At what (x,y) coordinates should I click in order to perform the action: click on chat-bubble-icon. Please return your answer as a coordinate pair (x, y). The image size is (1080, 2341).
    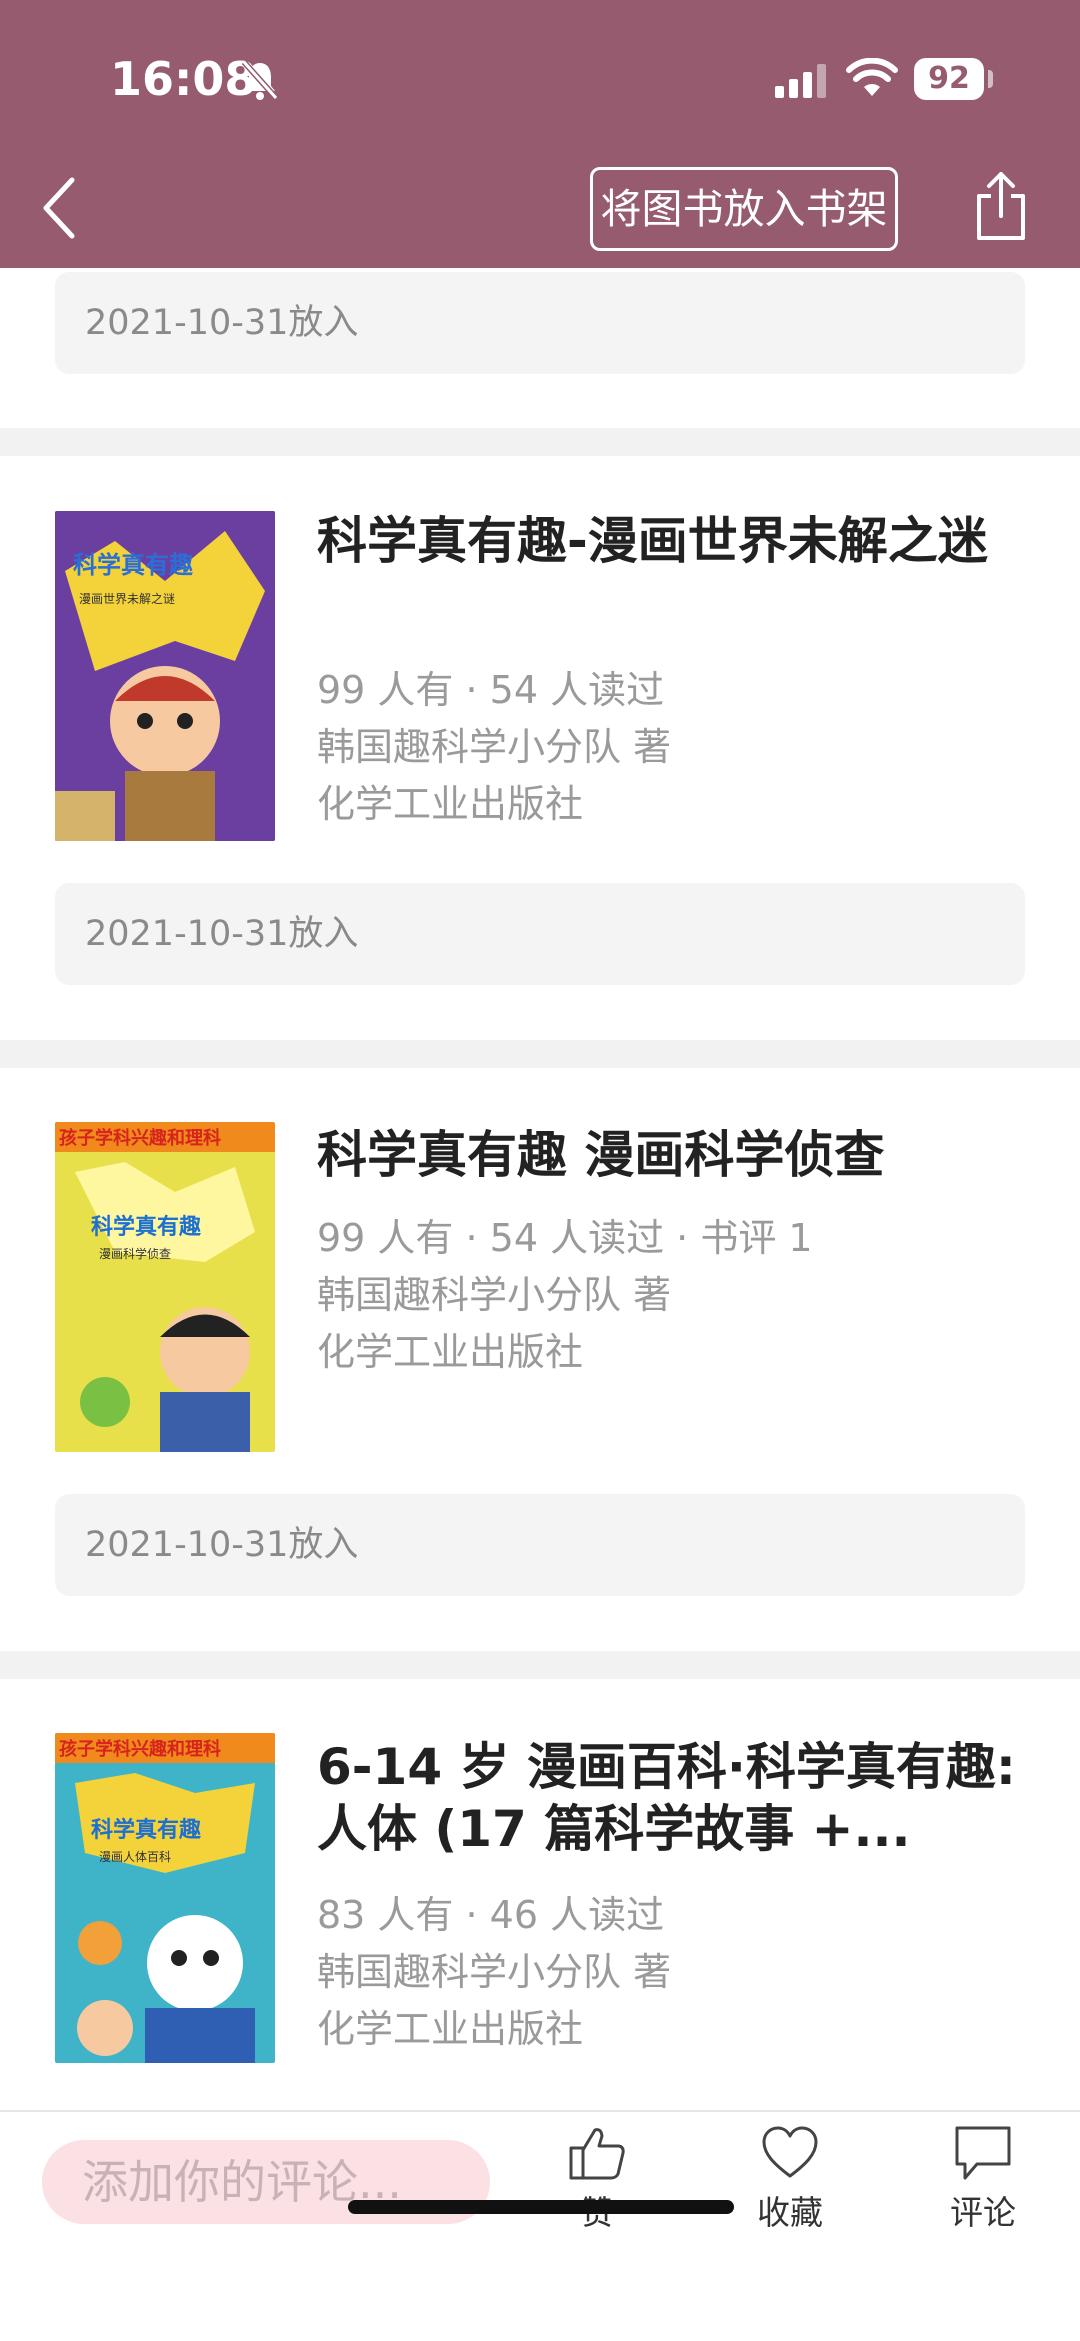
    Looking at the image, I should click on (983, 2153).